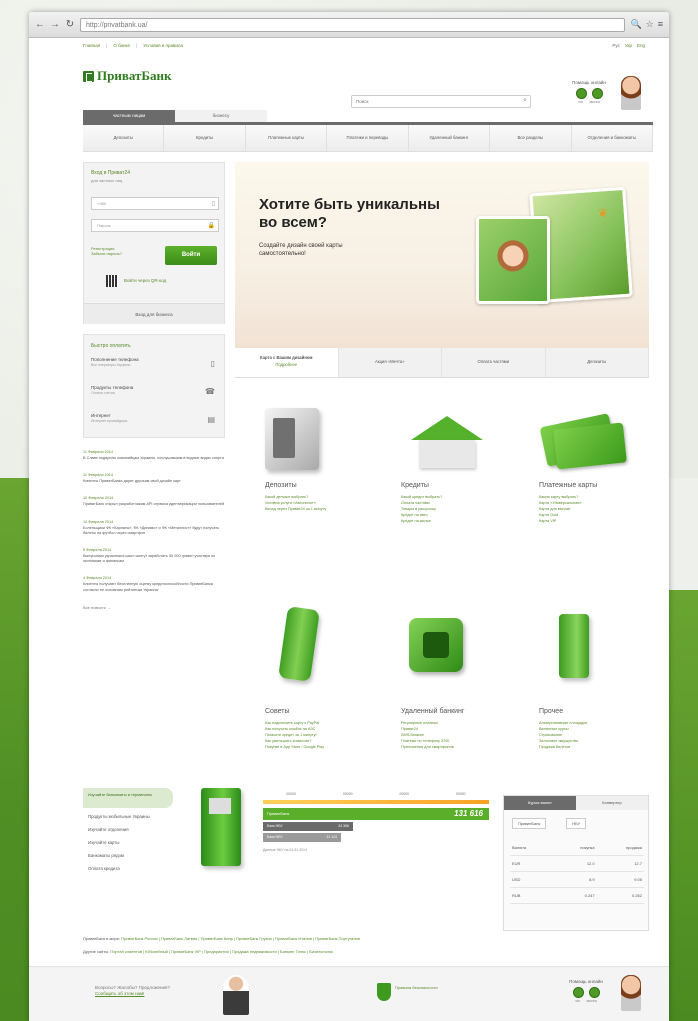 This screenshot has height=1021, width=698. Describe the element at coordinates (594, 711) in the screenshot. I see `product-title: Прочее` at that location.